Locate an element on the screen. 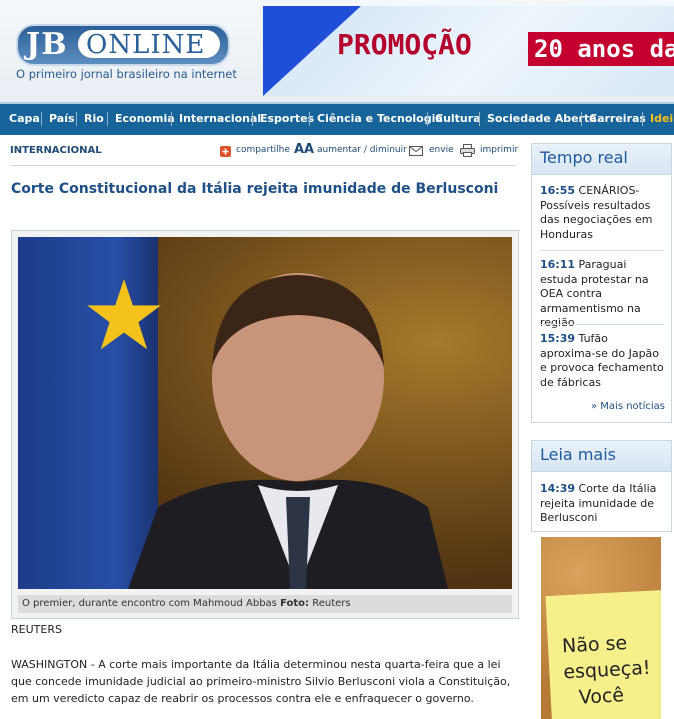 This screenshot has height=719, width=674. nav-item-esportes: Esportes is located at coordinates (287, 118).